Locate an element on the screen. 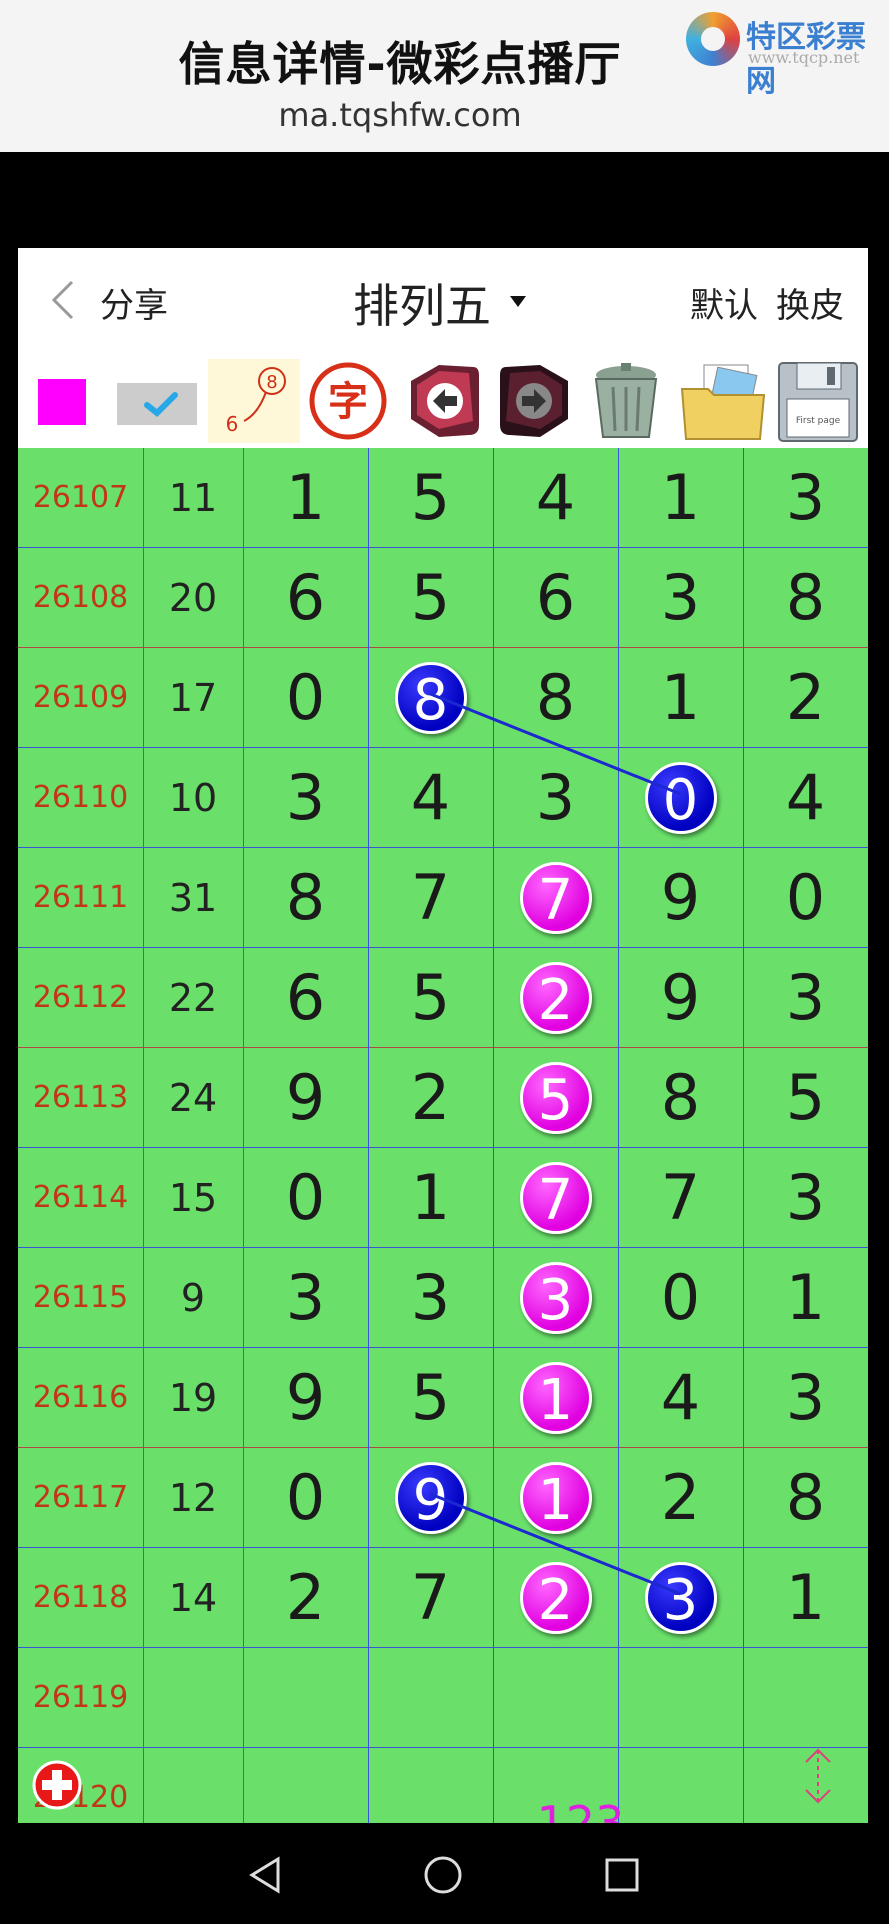  forward-arrow-button is located at coordinates (536, 401).